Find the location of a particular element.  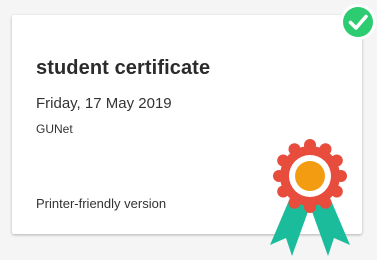

award-ribbon-icon is located at coordinates (310, 197).